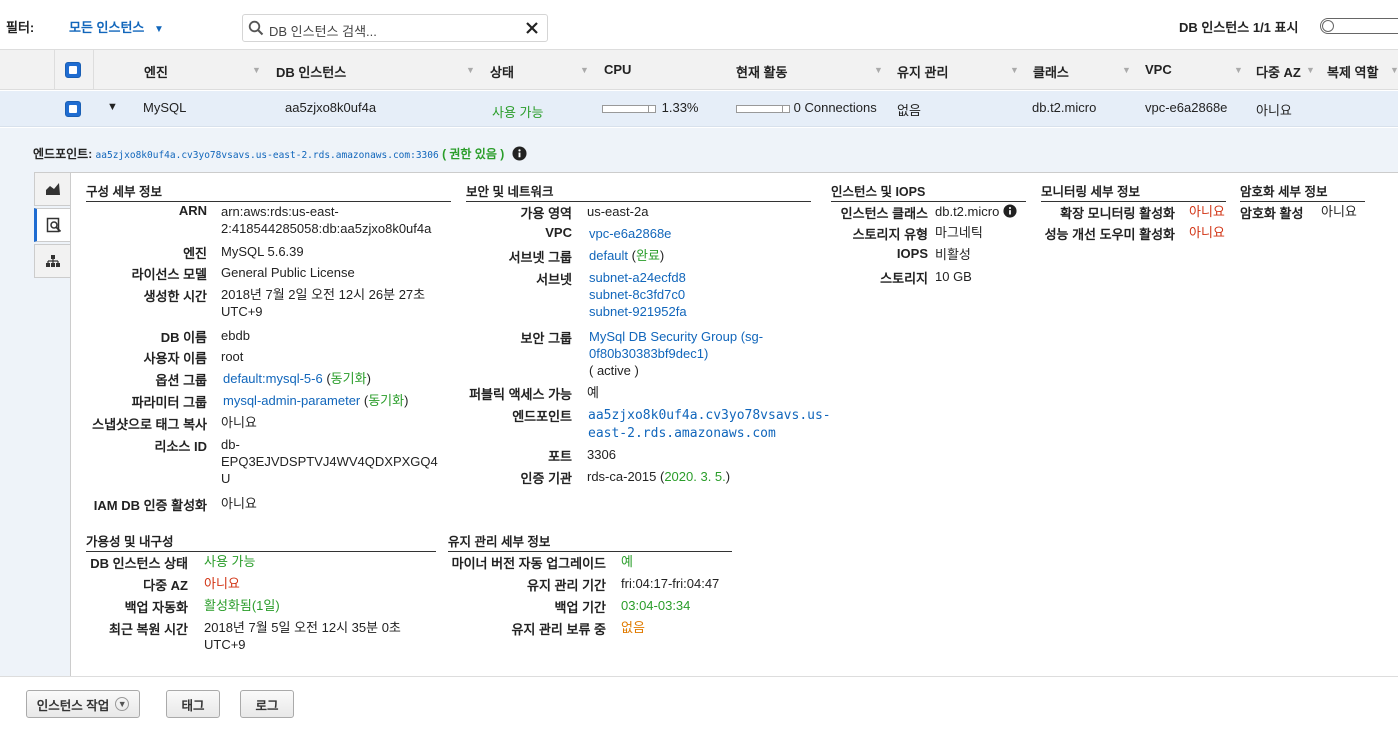 The width and height of the screenshot is (1398, 742). What do you see at coordinates (1339, 211) in the screenshot?
I see `value-encryption: 아니요` at bounding box center [1339, 211].